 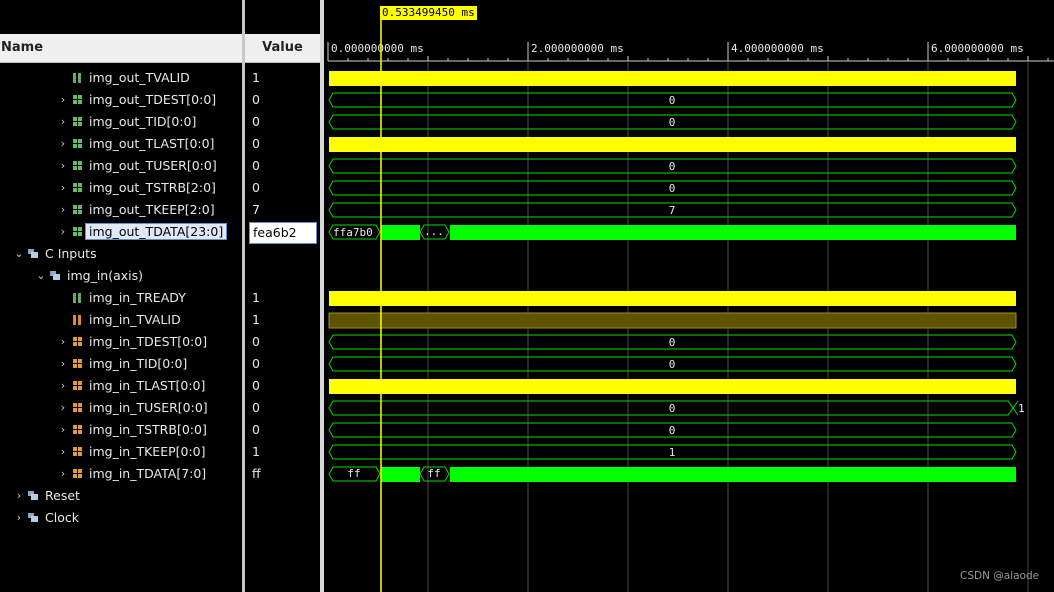 What do you see at coordinates (148, 429) in the screenshot?
I see `signal-name: img_in_TSTRB[0:0]` at bounding box center [148, 429].